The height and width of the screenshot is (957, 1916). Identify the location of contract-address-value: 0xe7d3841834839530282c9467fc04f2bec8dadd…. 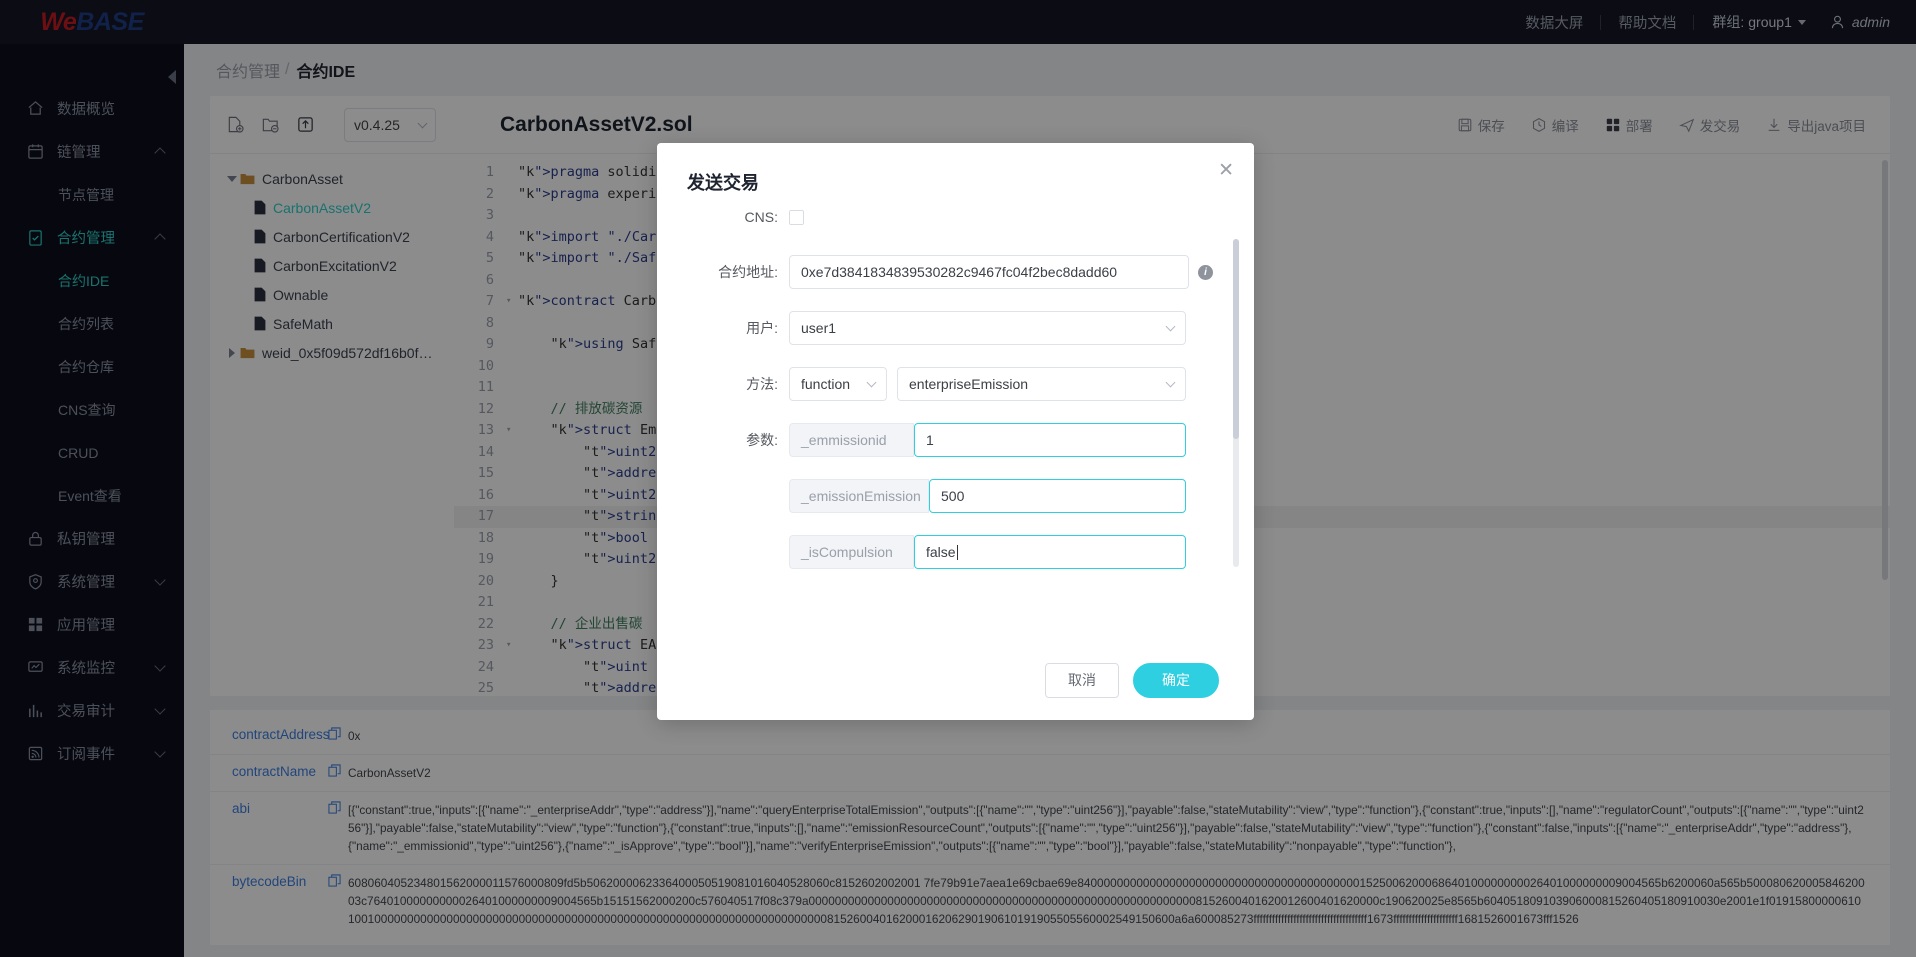
(959, 272).